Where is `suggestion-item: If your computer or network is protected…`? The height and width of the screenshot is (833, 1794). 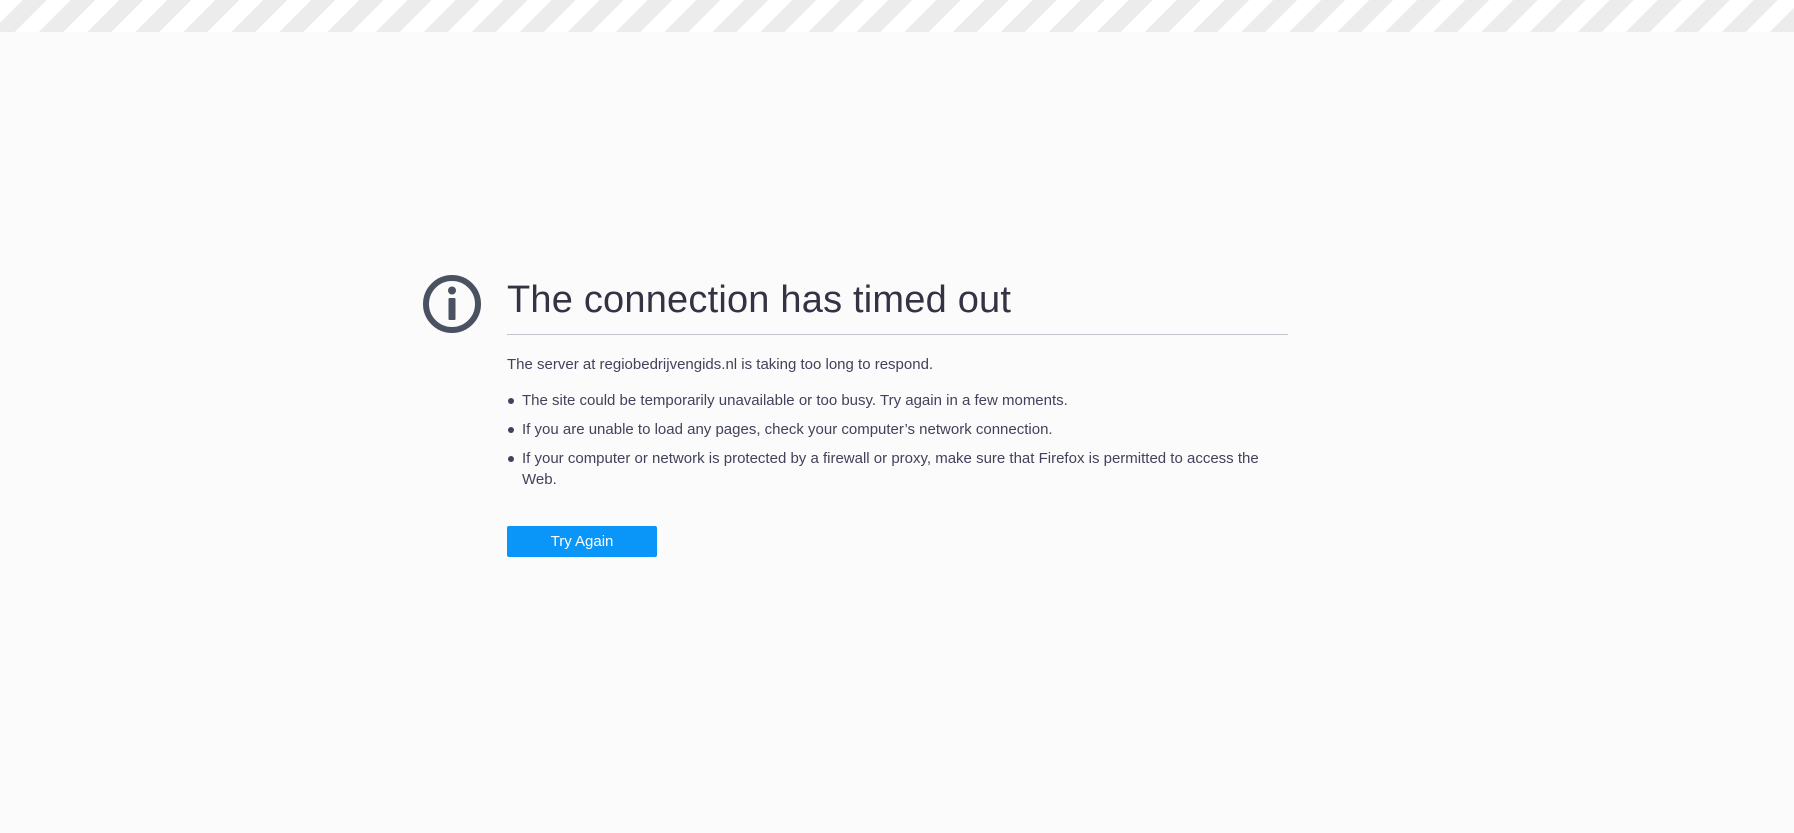
suggestion-item: If your computer or network is protected… is located at coordinates (897, 469).